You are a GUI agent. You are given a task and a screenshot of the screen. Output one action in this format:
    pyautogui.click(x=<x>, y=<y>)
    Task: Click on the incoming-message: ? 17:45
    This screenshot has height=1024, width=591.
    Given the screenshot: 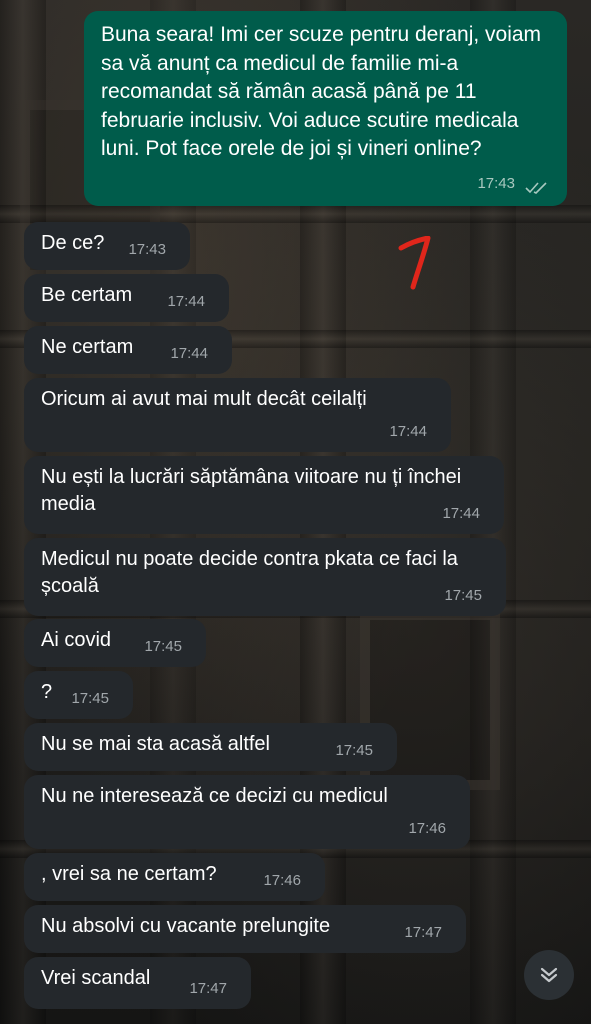 What is the action you would take?
    pyautogui.click(x=78, y=695)
    